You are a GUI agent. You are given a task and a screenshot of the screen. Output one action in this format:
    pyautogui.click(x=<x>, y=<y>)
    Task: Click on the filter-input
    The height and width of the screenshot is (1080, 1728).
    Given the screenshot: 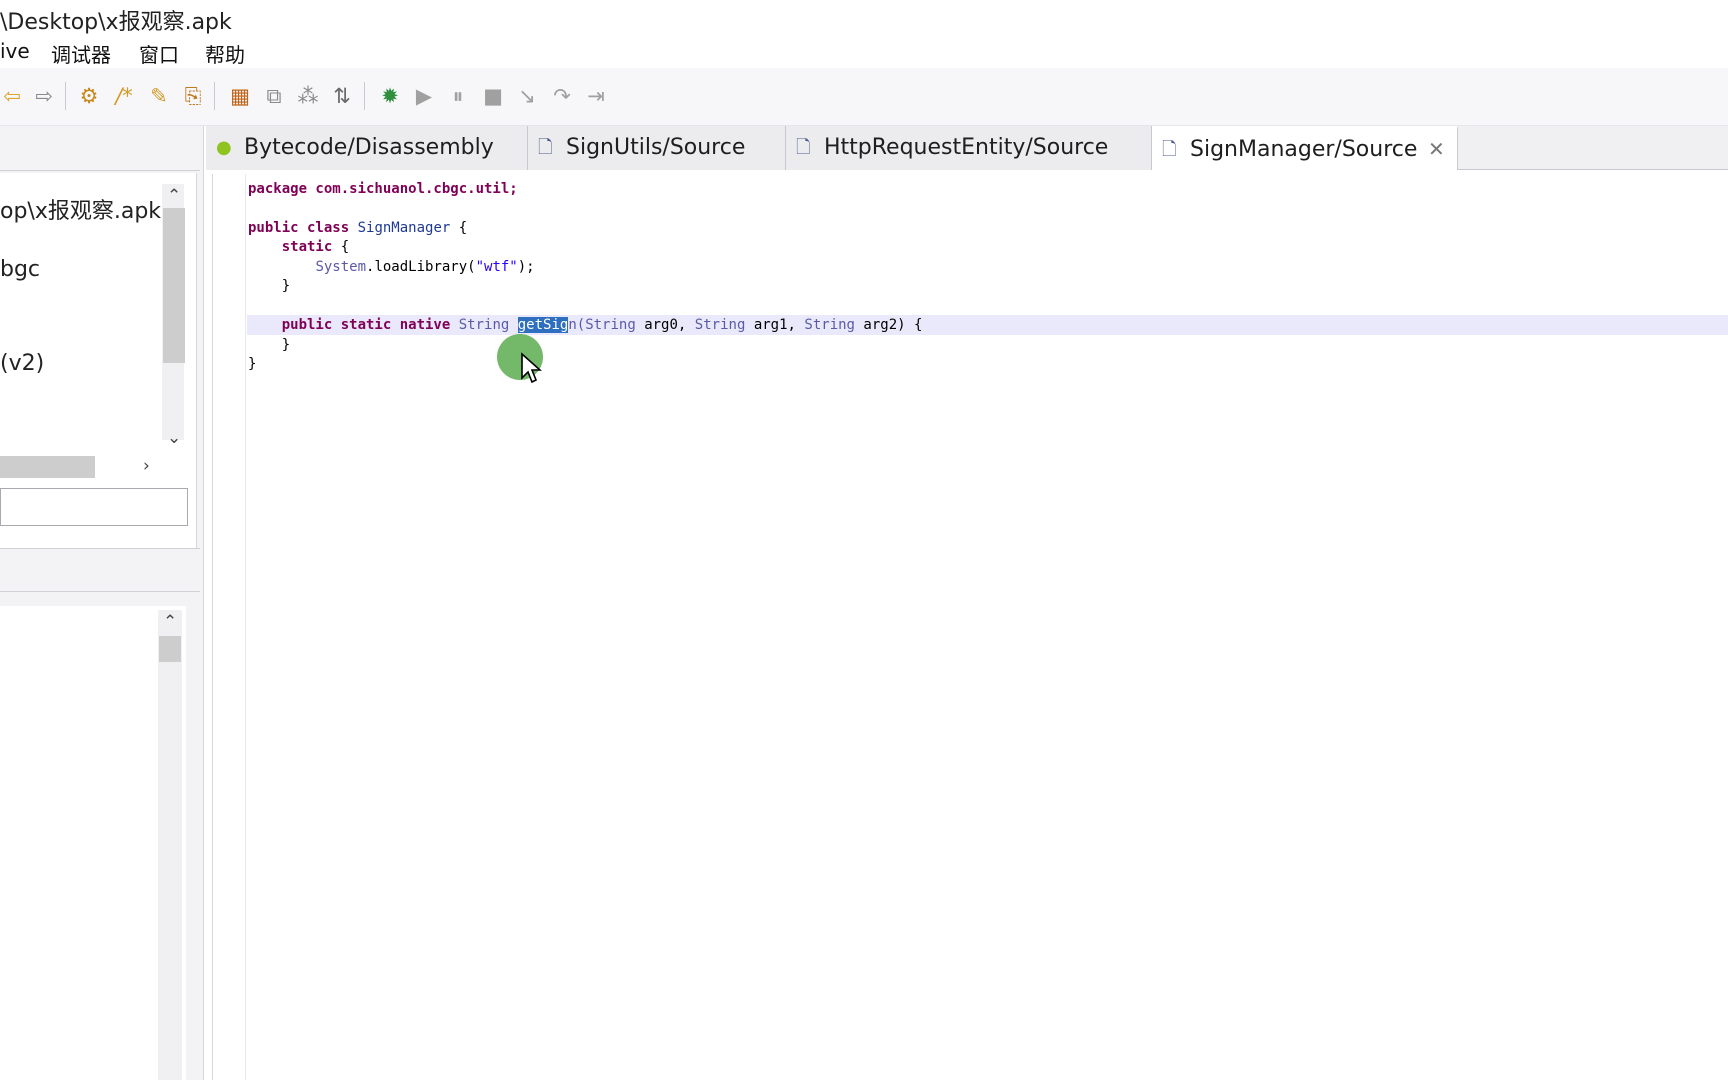 What is the action you would take?
    pyautogui.click(x=94, y=507)
    